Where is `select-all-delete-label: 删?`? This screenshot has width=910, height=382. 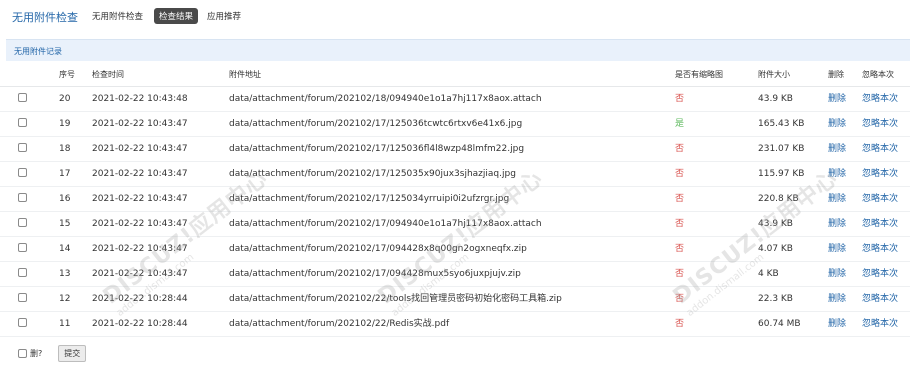 select-all-delete-label: 删? is located at coordinates (36, 353).